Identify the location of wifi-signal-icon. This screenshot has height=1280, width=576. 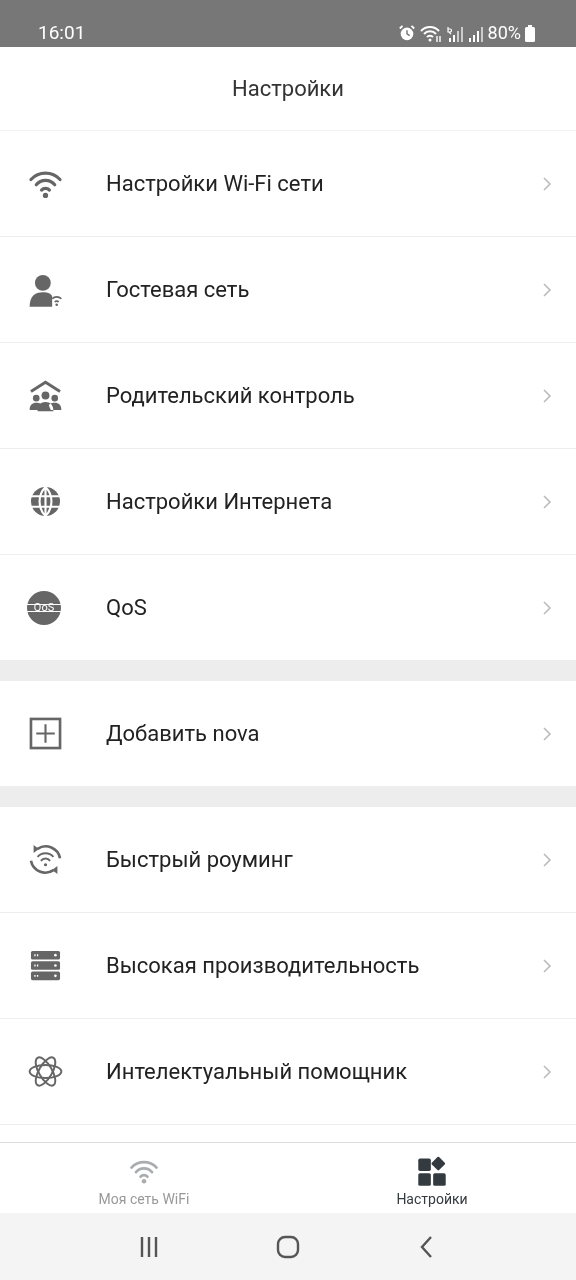
(430, 33).